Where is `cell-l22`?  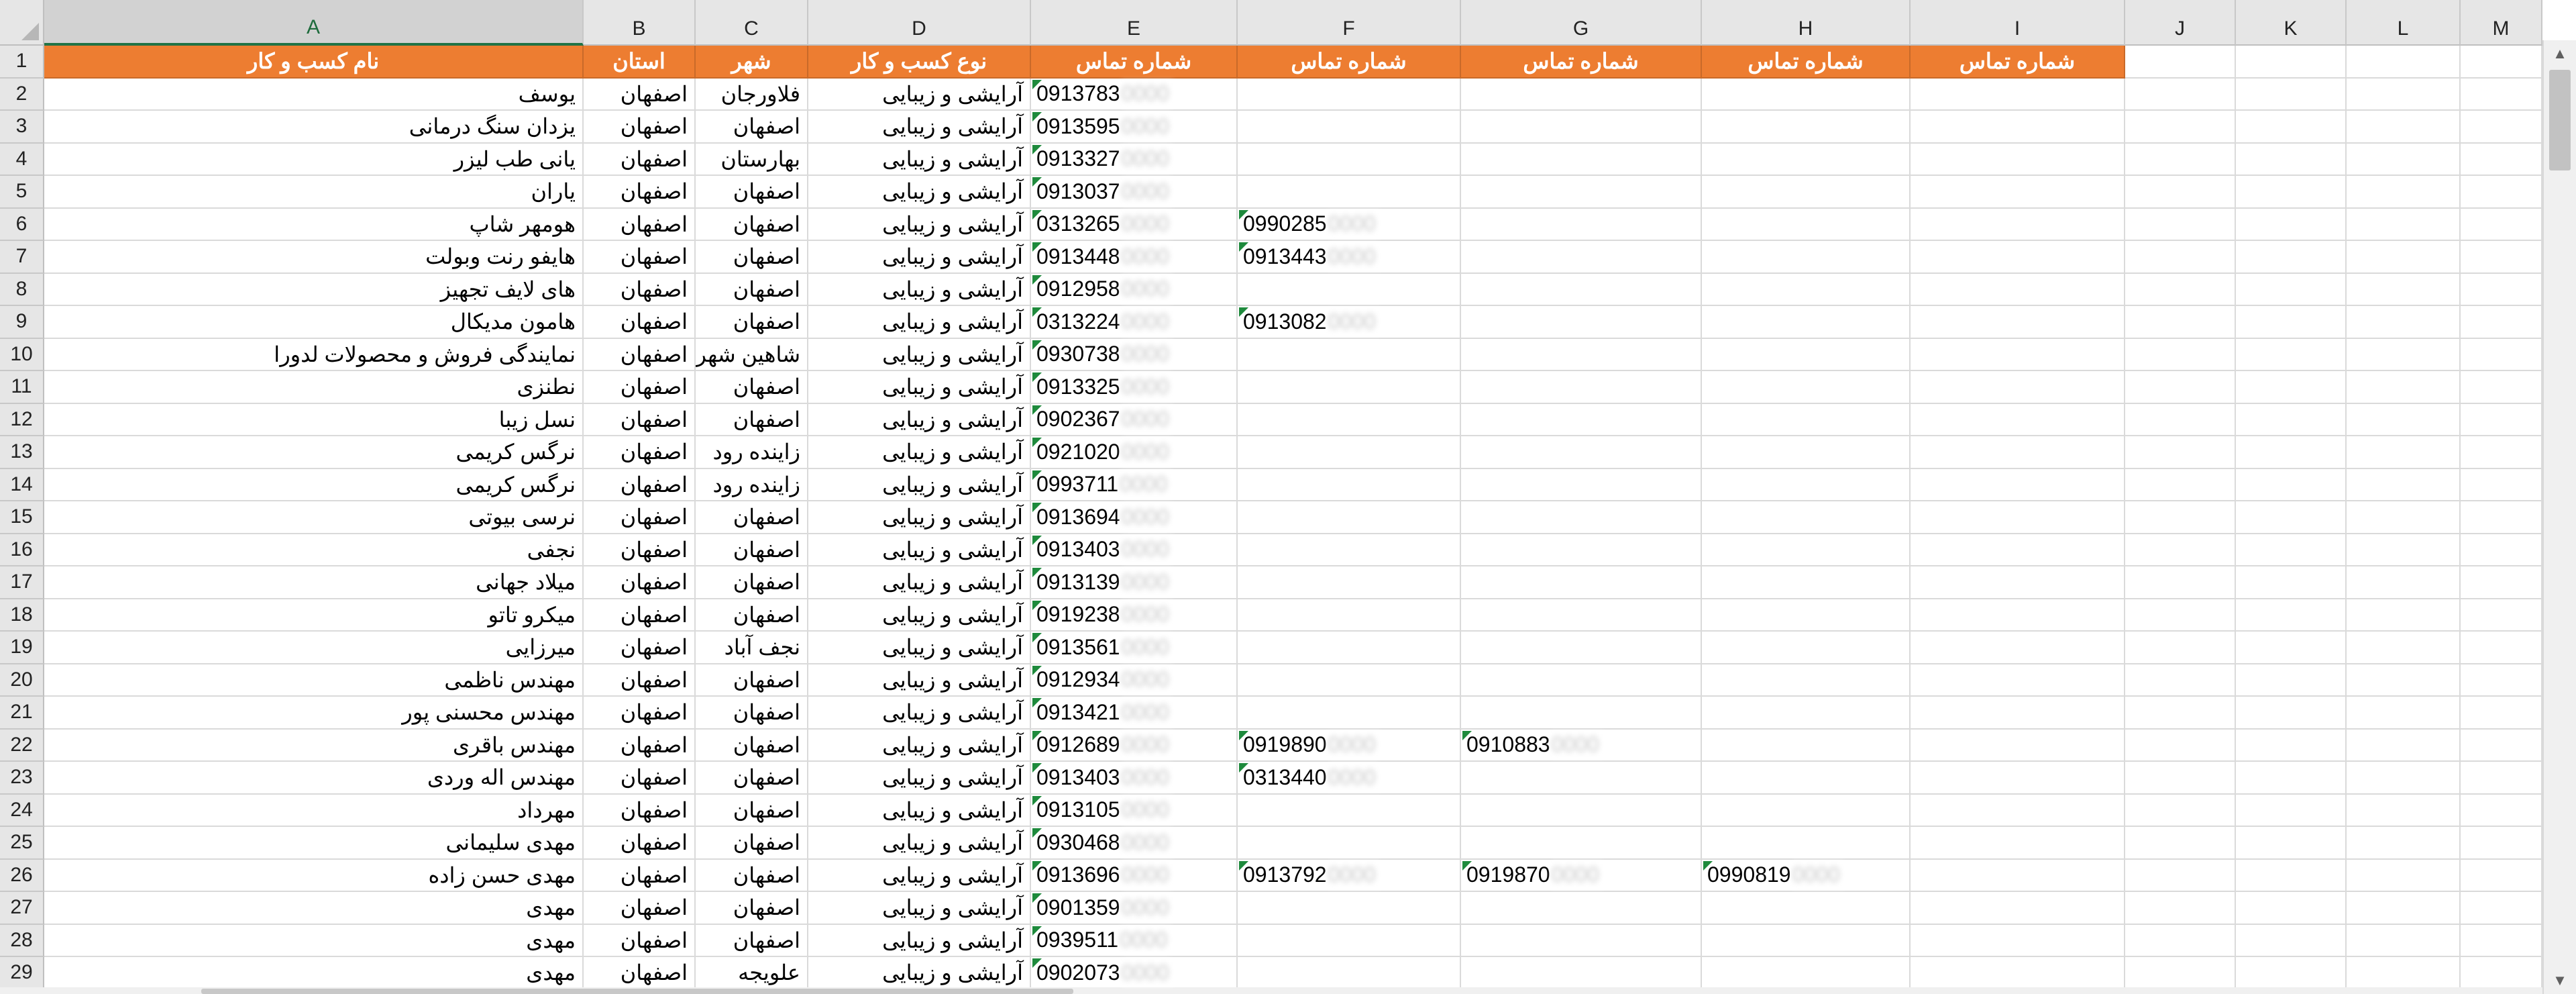 cell-l22 is located at coordinates (2404, 745).